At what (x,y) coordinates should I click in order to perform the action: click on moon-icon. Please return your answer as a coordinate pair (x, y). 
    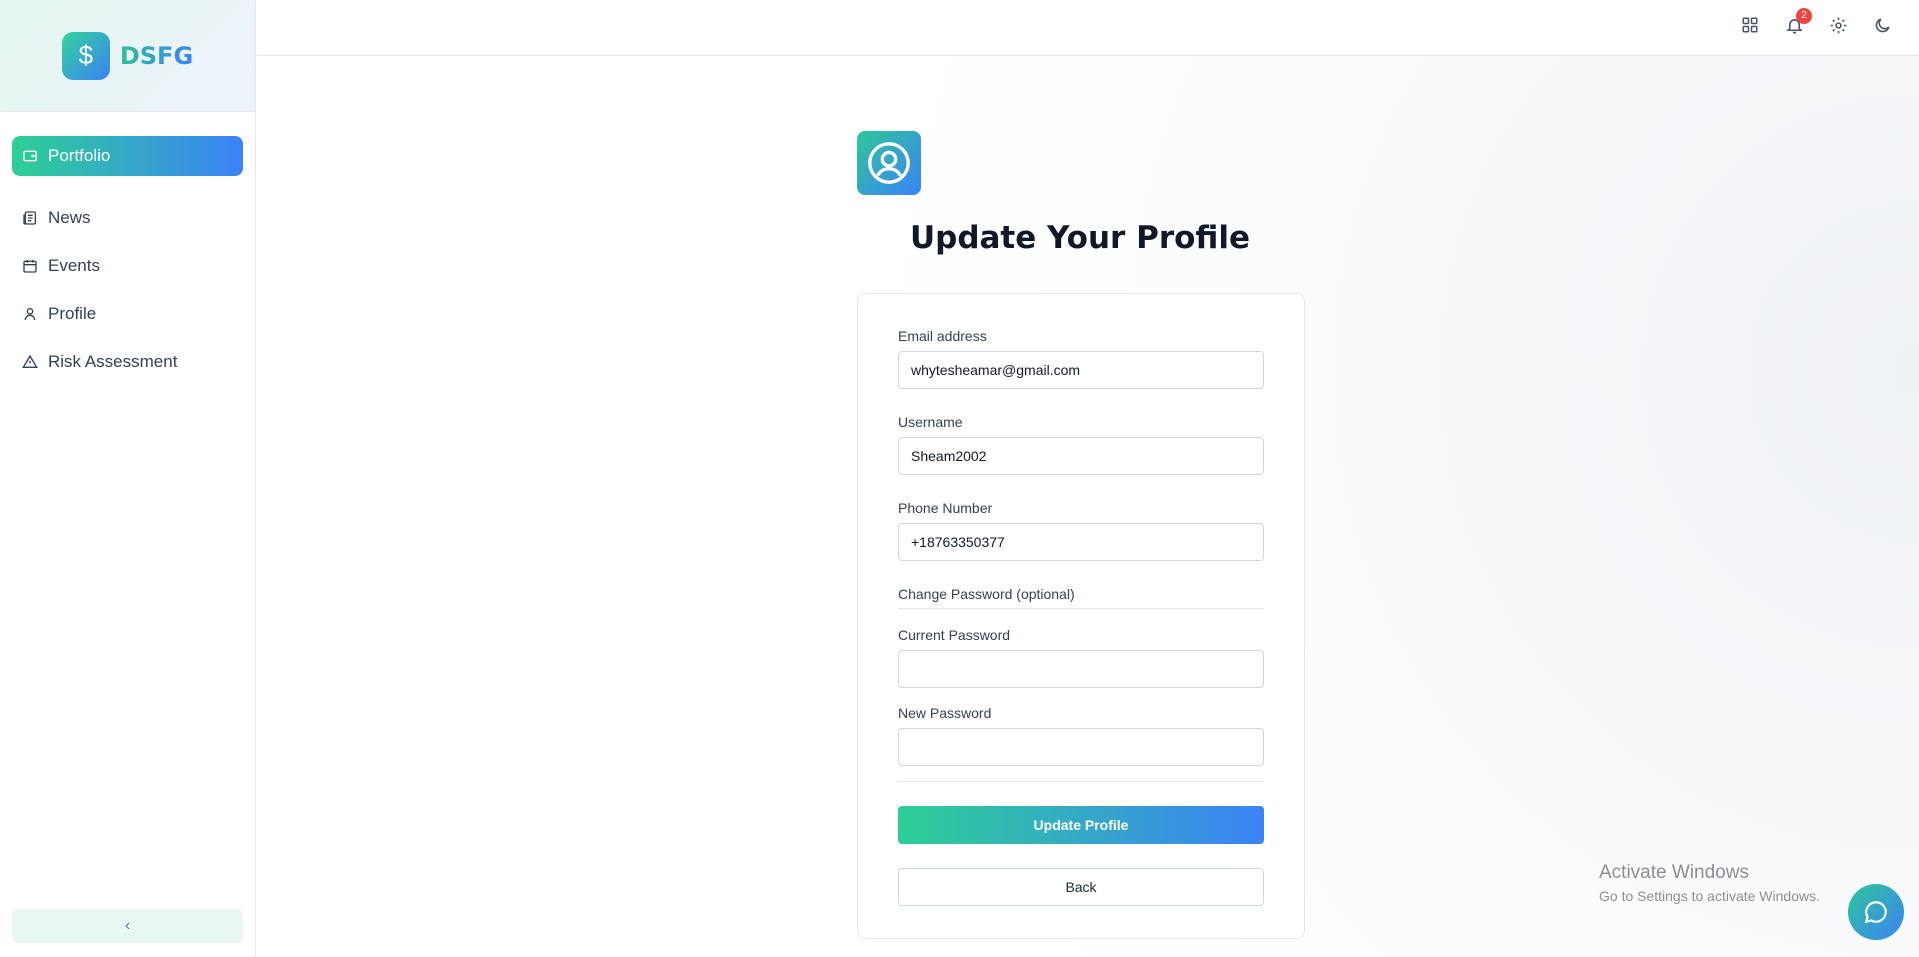
    Looking at the image, I should click on (1882, 25).